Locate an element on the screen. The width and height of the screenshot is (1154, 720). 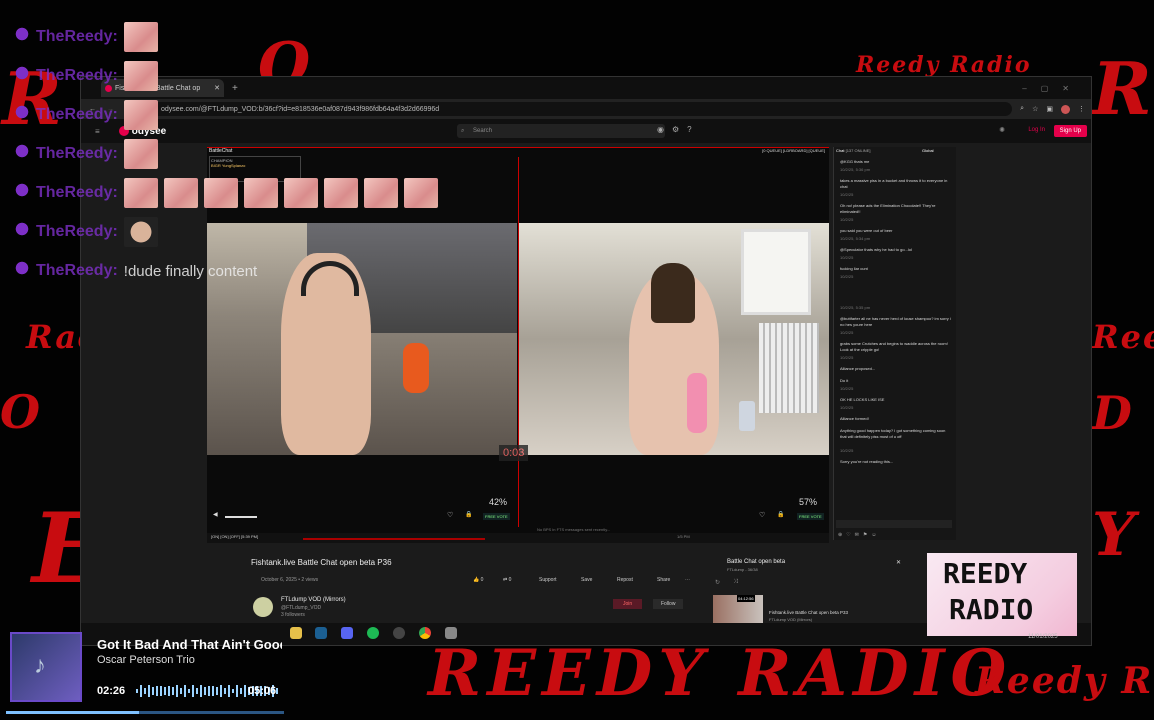
save-button: Save is located at coordinates (586, 580).